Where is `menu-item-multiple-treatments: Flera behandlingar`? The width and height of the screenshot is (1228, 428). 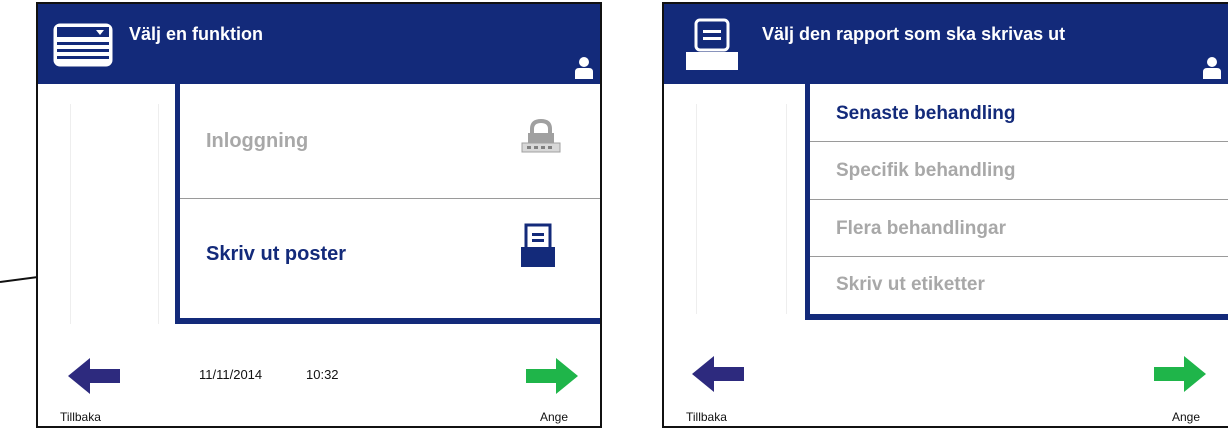
menu-item-multiple-treatments: Flera behandlingar is located at coordinates (1019, 228).